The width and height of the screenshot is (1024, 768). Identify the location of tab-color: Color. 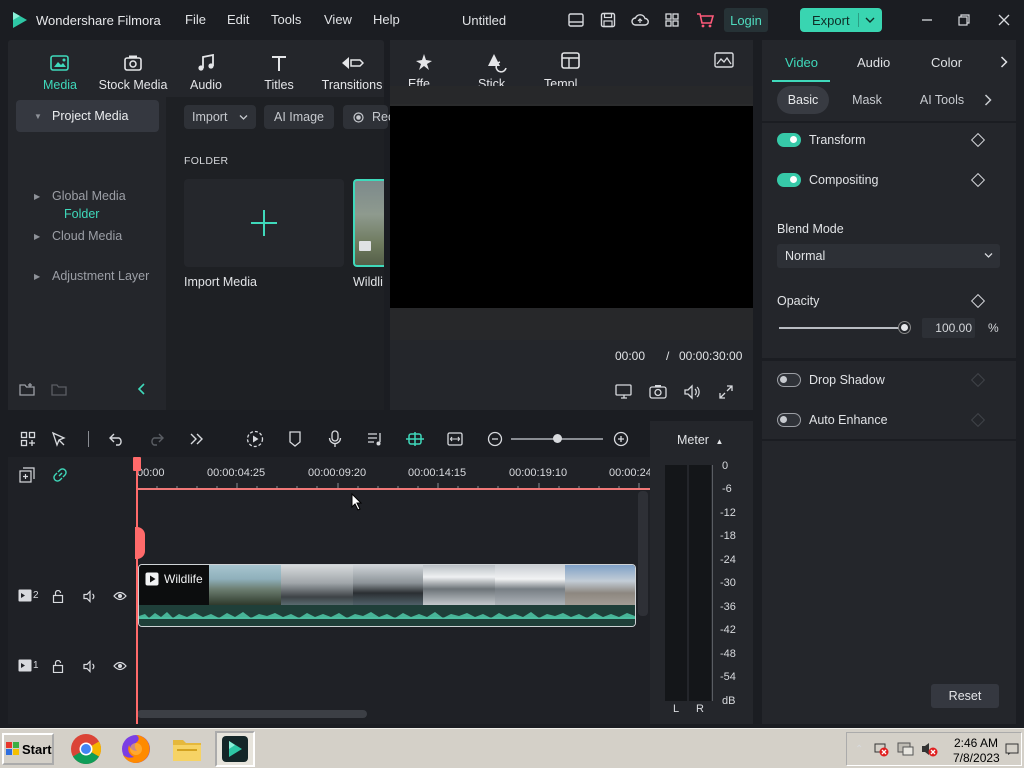
(946, 62).